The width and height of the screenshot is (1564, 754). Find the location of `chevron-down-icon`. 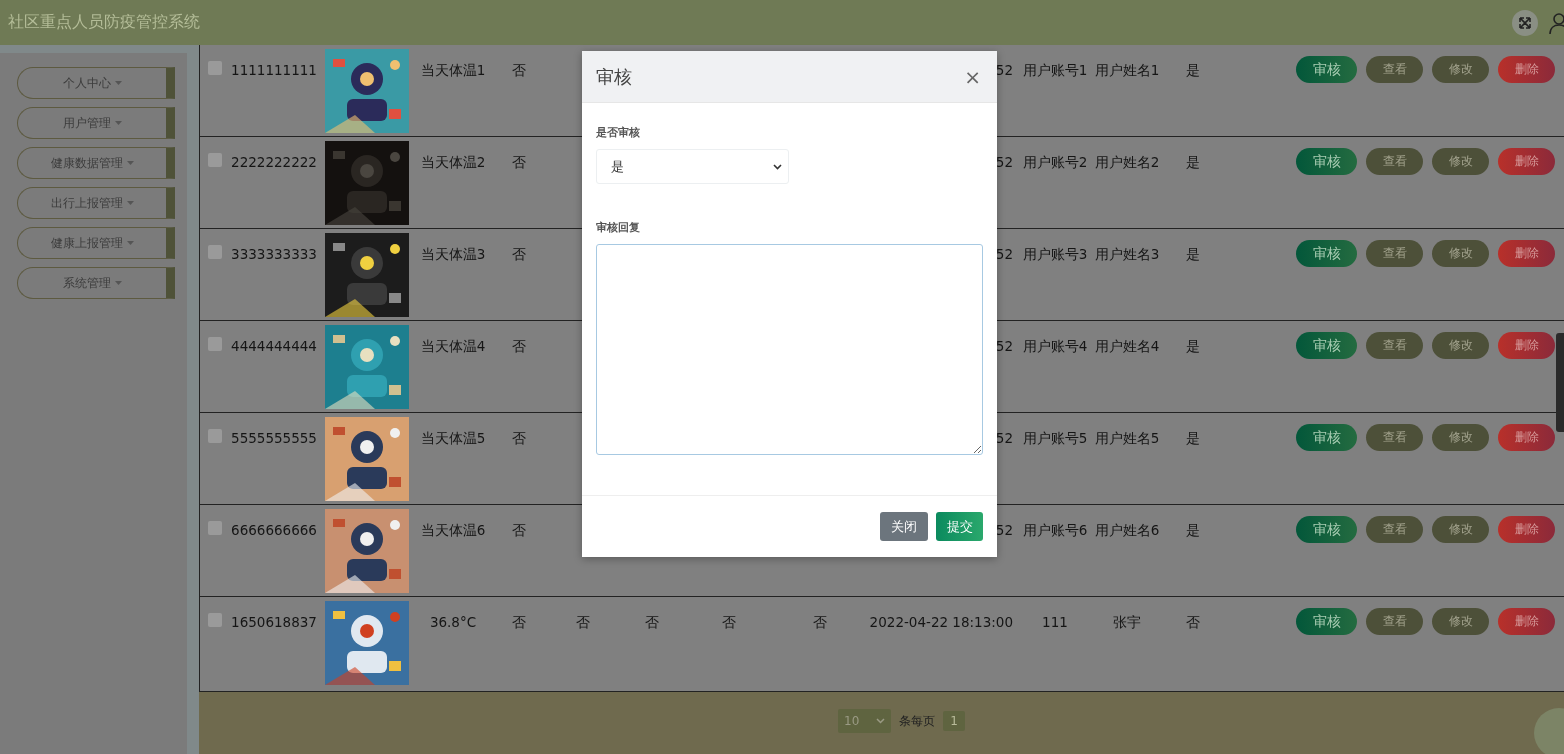

chevron-down-icon is located at coordinates (777, 166).